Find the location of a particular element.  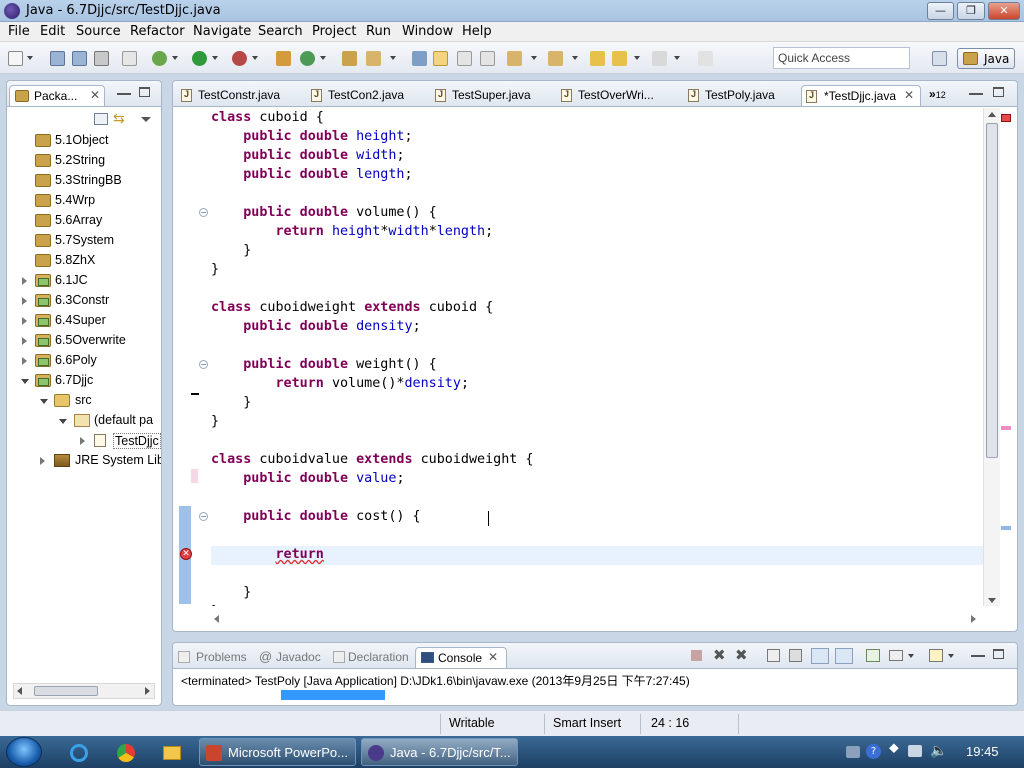

code-line: return height*width*length; is located at coordinates (352, 233).